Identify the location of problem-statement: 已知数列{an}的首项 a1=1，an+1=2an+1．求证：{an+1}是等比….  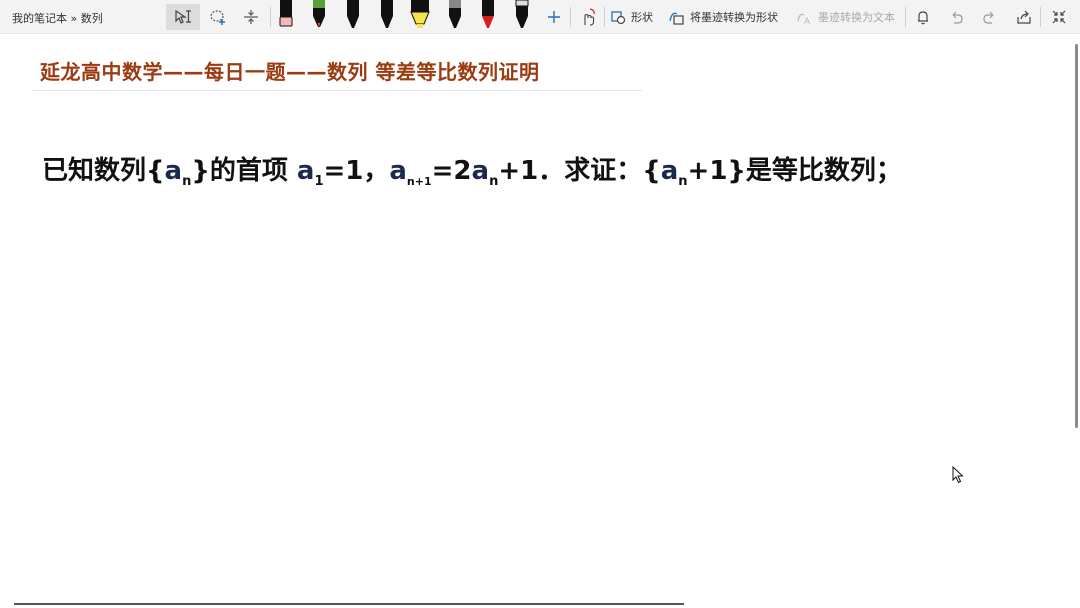
(472, 169).